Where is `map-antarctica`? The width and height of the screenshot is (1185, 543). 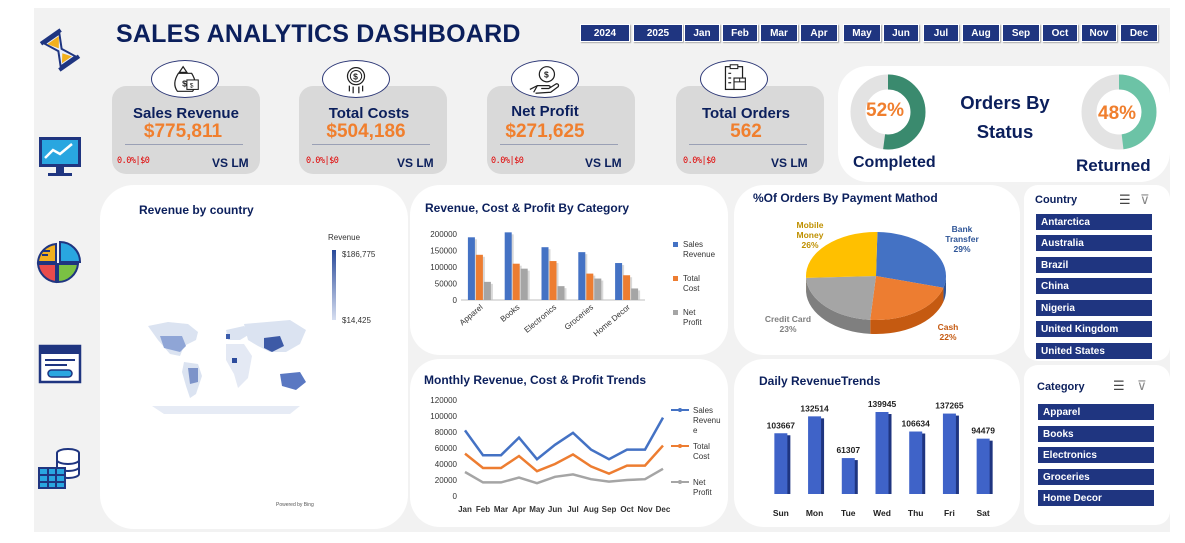
map-antarctica is located at coordinates (226, 410).